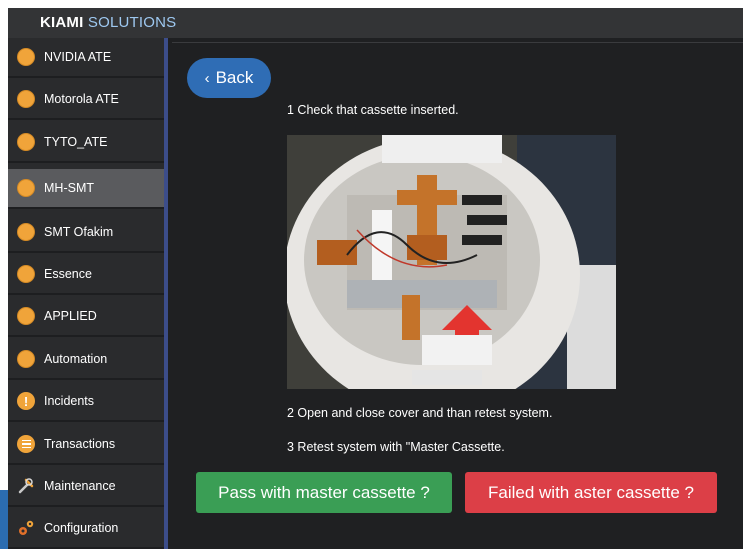  I want to click on sidebar-item-label: MH-SMT, so click(69, 188).